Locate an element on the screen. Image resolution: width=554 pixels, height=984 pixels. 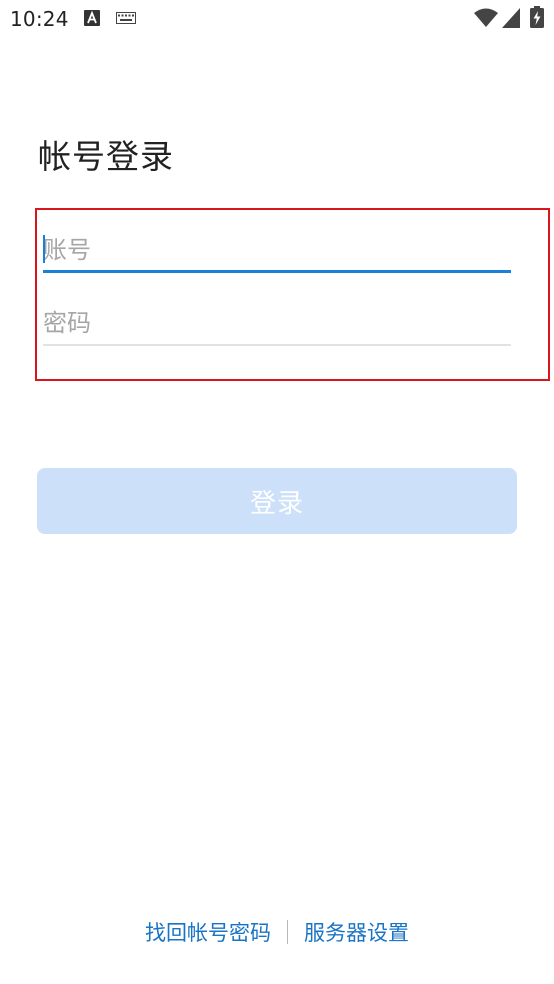
battery-charging-icon is located at coordinates (537, 17).